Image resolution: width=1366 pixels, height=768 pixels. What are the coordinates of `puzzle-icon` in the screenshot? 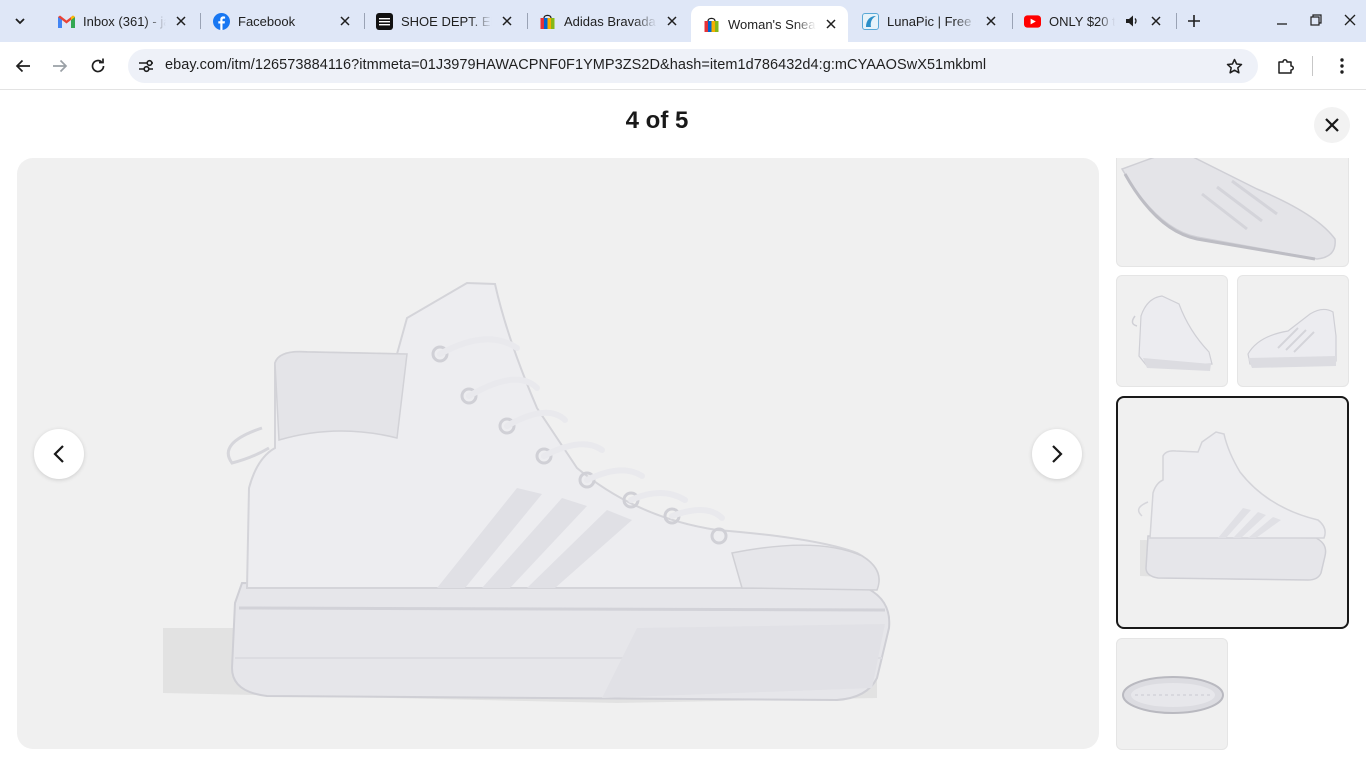 It's located at (1286, 66).